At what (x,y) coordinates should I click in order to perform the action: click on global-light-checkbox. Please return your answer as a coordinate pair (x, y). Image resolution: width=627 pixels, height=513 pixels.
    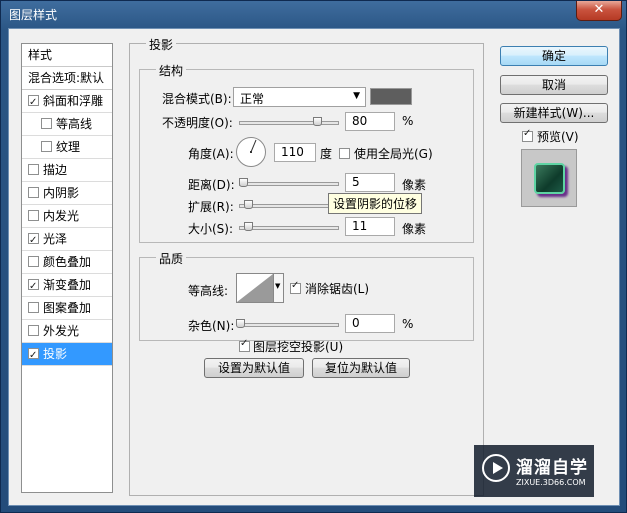
    Looking at the image, I should click on (344, 153).